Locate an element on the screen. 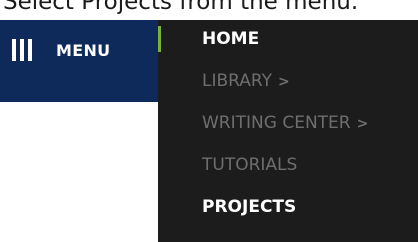 This screenshot has height=242, width=418. menu-button: MENU is located at coordinates (79, 61).